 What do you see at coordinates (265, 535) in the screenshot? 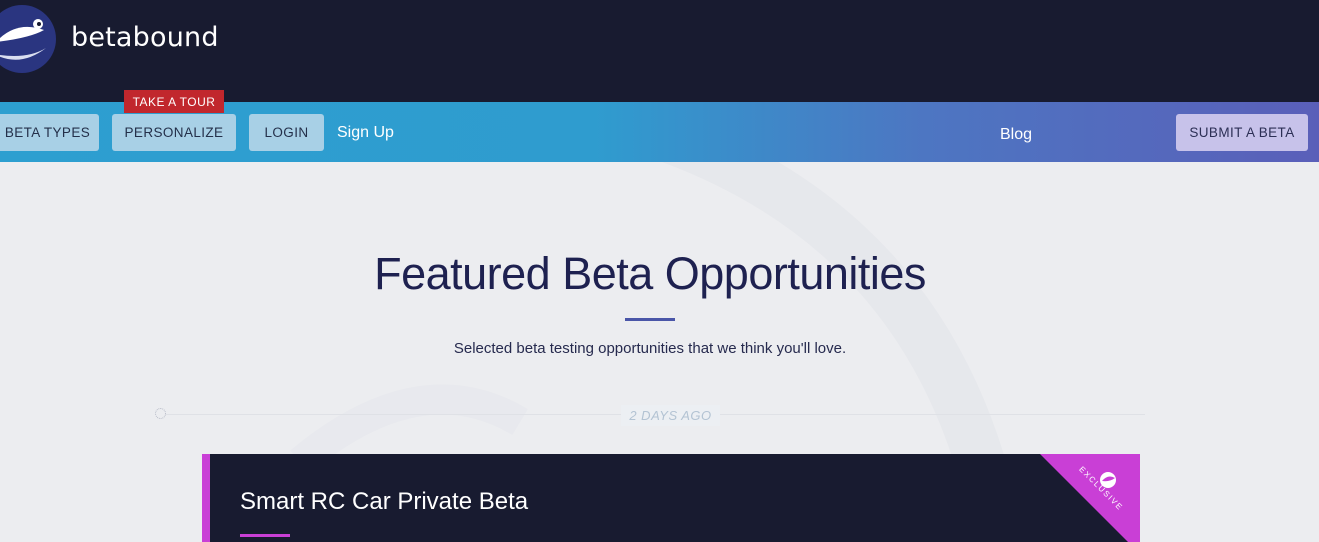
I see `beta-card-underline` at bounding box center [265, 535].